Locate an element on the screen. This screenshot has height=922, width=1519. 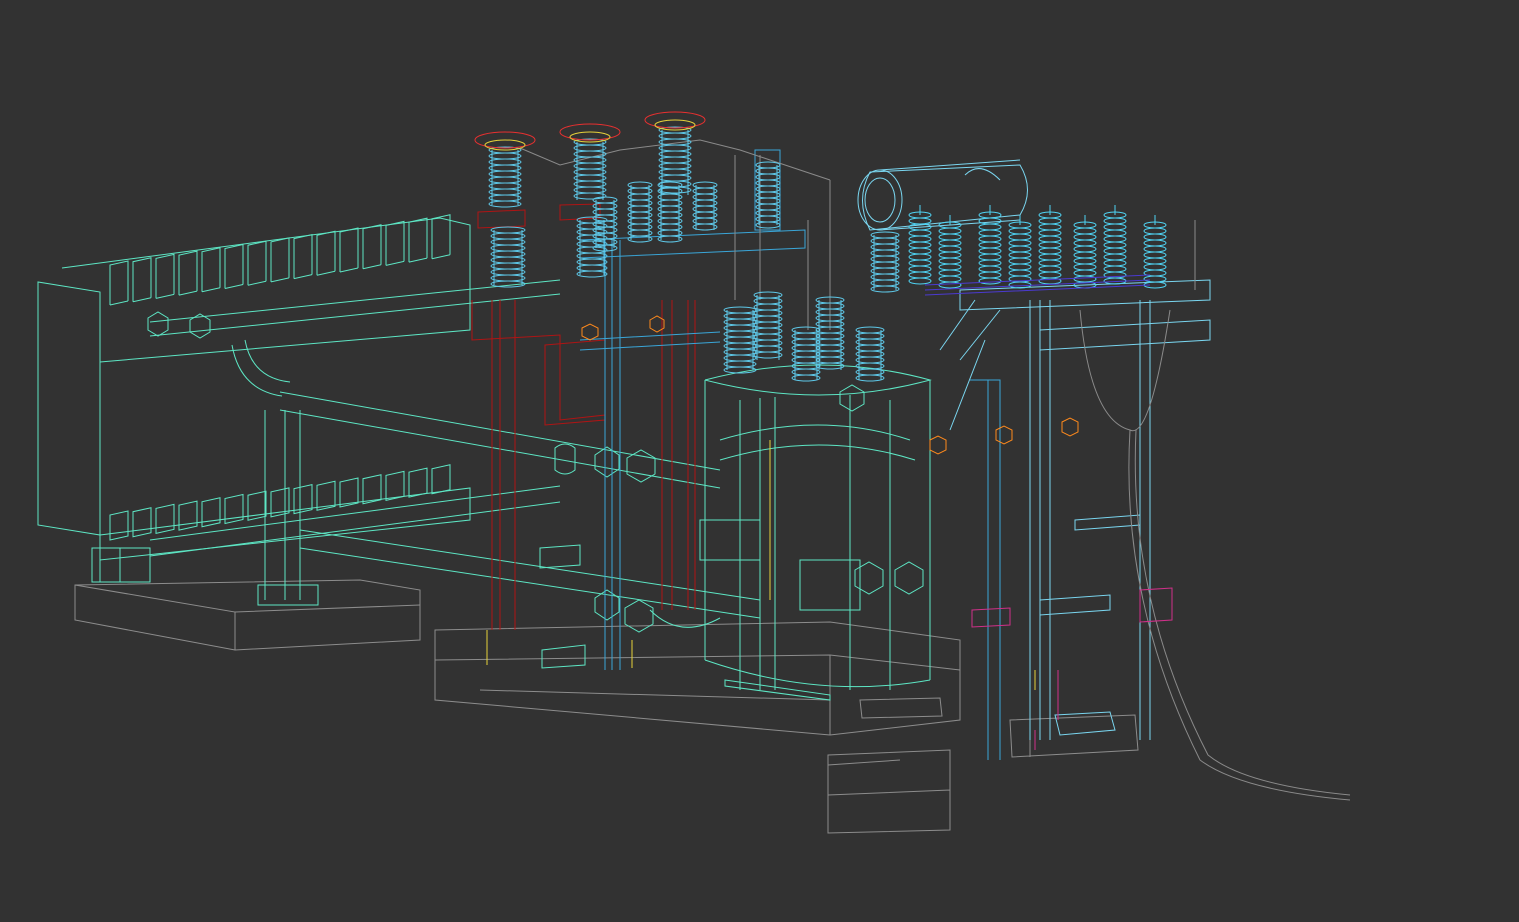
hv-bushings is located at coordinates (694, 254).